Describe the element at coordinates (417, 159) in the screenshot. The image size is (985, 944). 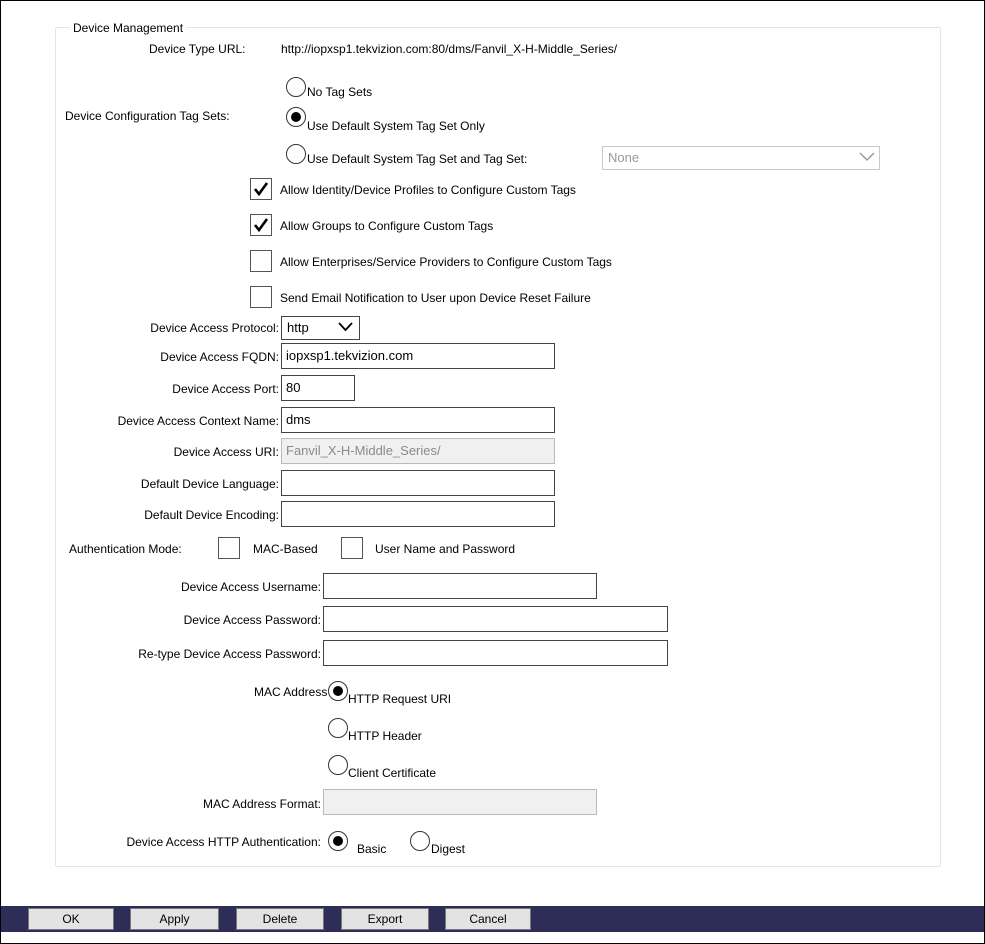
I see `radio-default-and-tag-set-label: Use Default System Tag Set and Tag Set:` at that location.